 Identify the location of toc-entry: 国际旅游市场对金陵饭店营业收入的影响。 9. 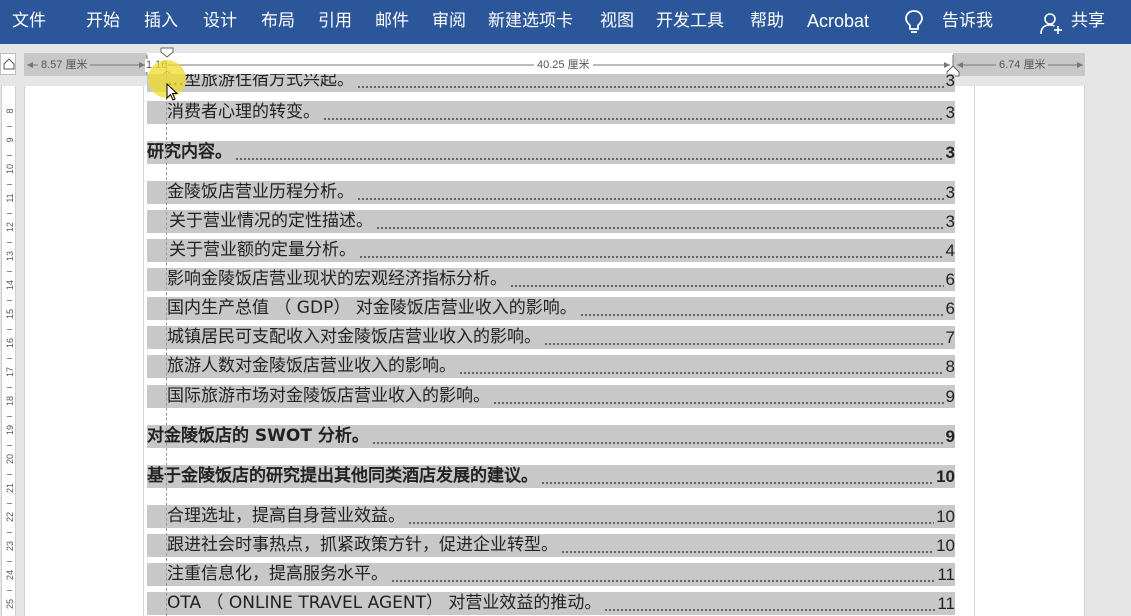
(551, 396).